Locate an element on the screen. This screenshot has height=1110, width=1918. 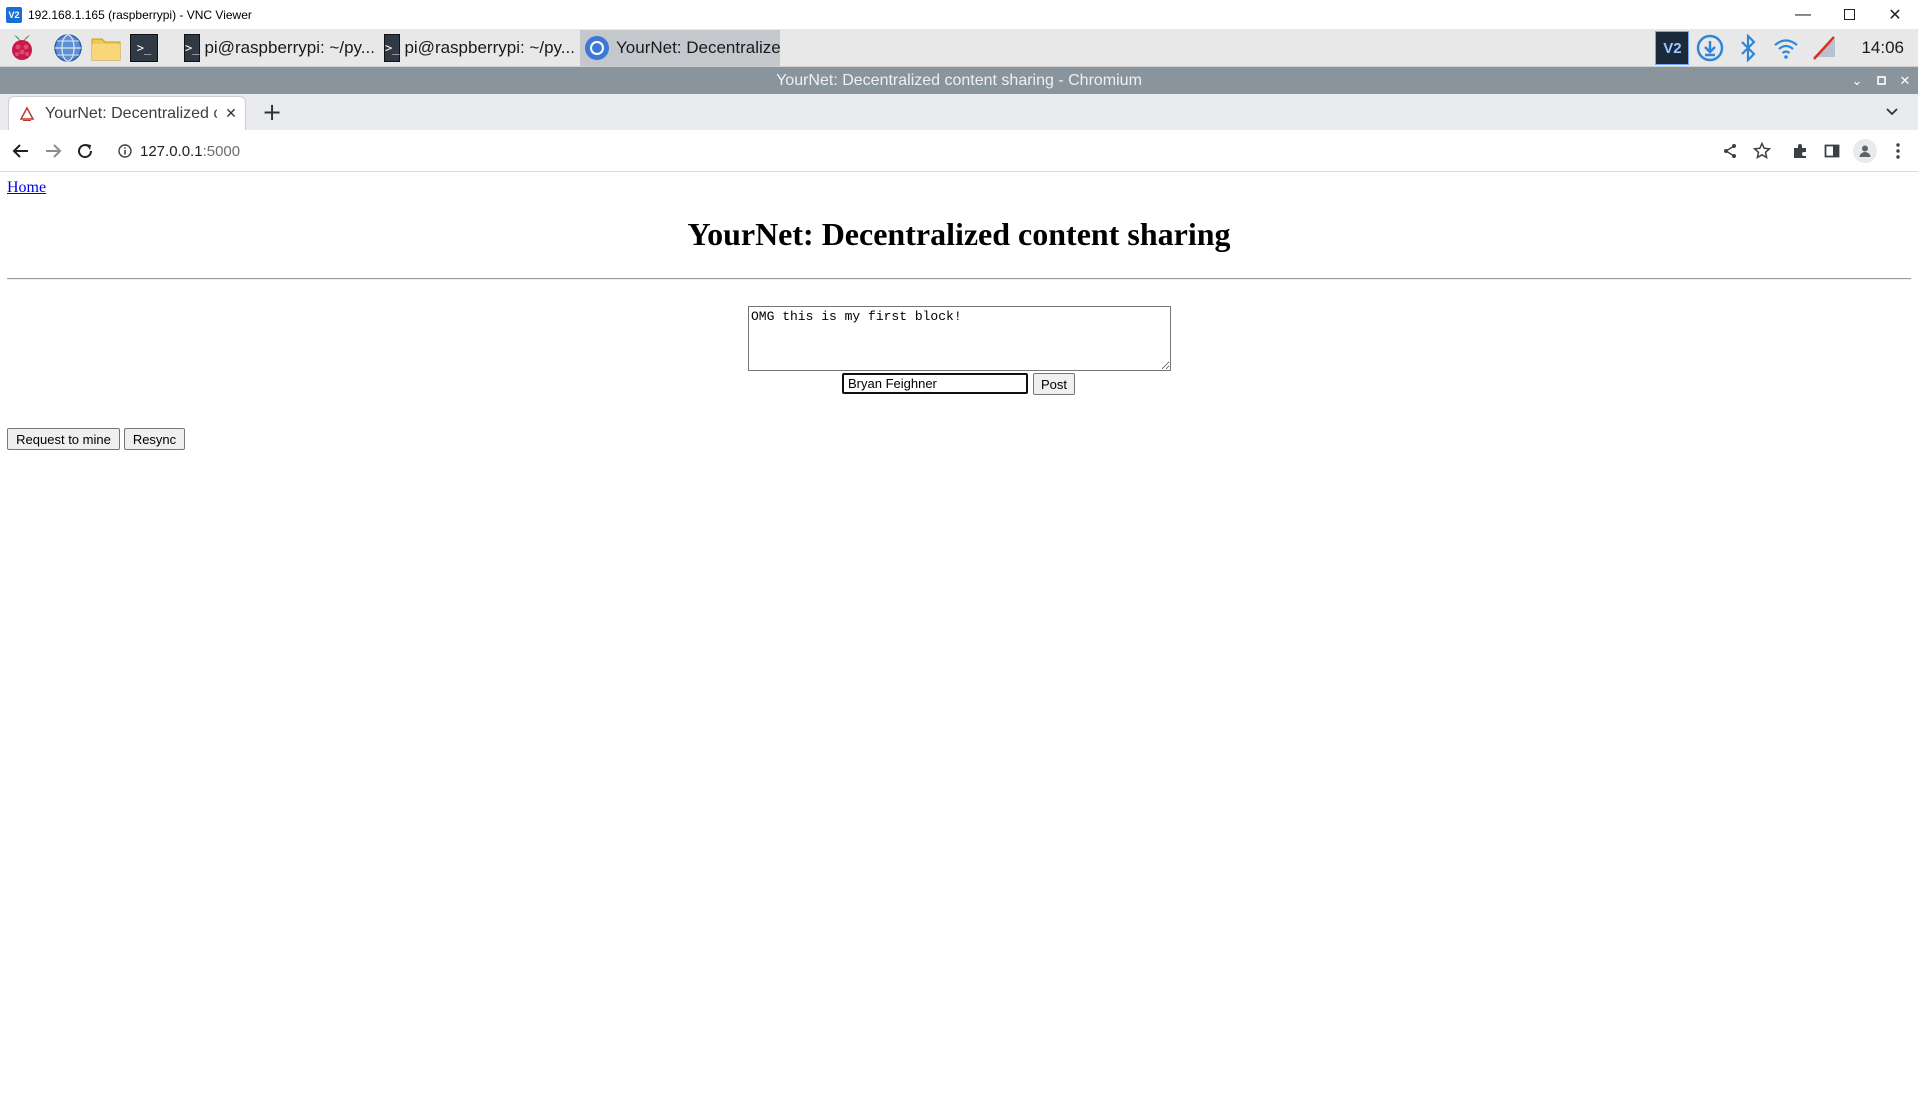
browser-toolbar: 127.0.0.1:5000 is located at coordinates (959, 151).